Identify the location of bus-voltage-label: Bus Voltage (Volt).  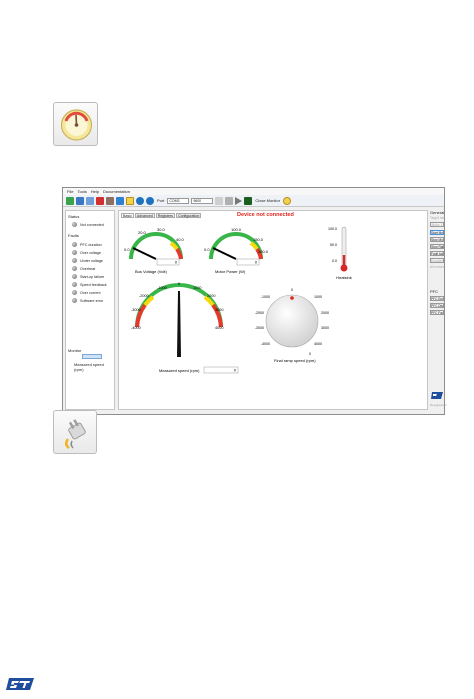
(151, 271).